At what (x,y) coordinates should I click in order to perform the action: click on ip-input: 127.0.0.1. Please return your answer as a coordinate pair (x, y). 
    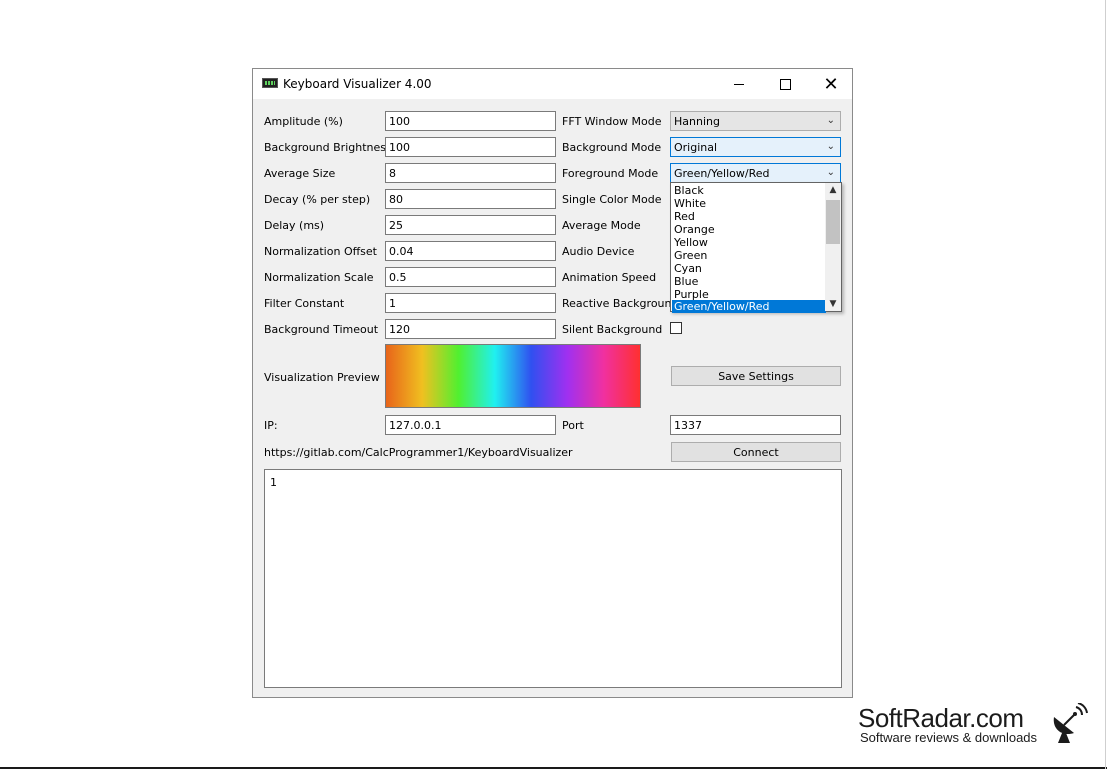
    Looking at the image, I should click on (470, 425).